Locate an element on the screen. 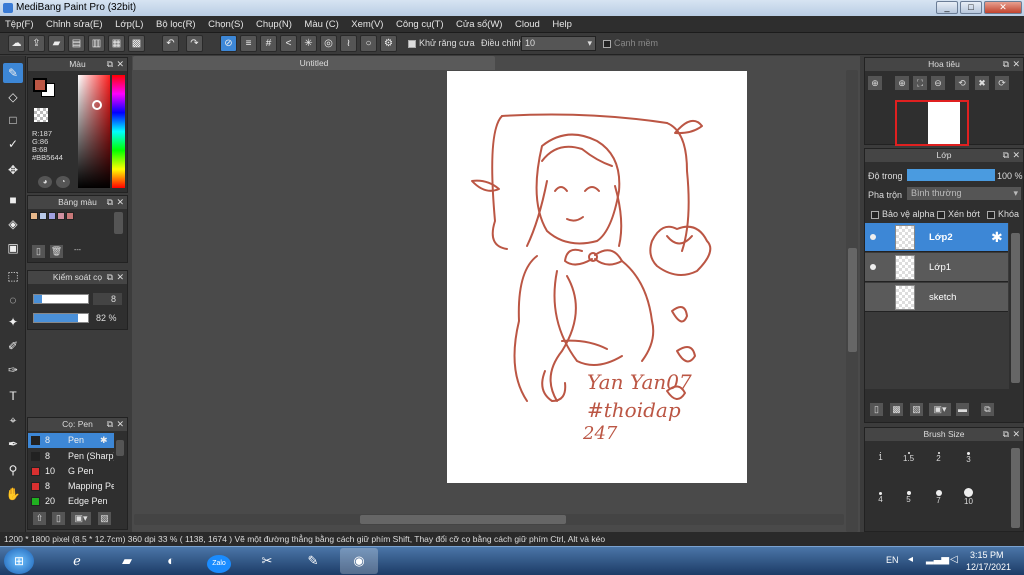 This screenshot has width=1024, height=575. clock-date: 12/17/2021 is located at coordinates (988, 567).